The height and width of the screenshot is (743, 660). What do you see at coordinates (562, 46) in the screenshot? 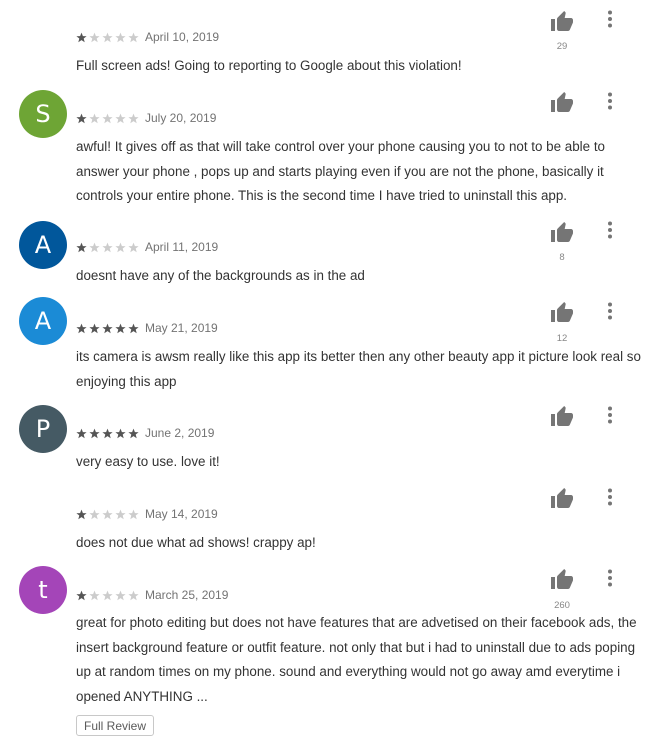
I see `like-count: 29` at bounding box center [562, 46].